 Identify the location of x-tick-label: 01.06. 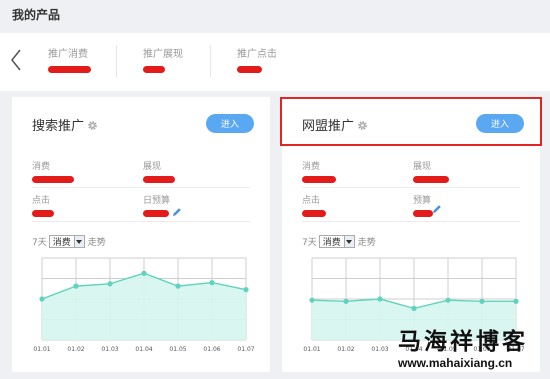
(211, 349).